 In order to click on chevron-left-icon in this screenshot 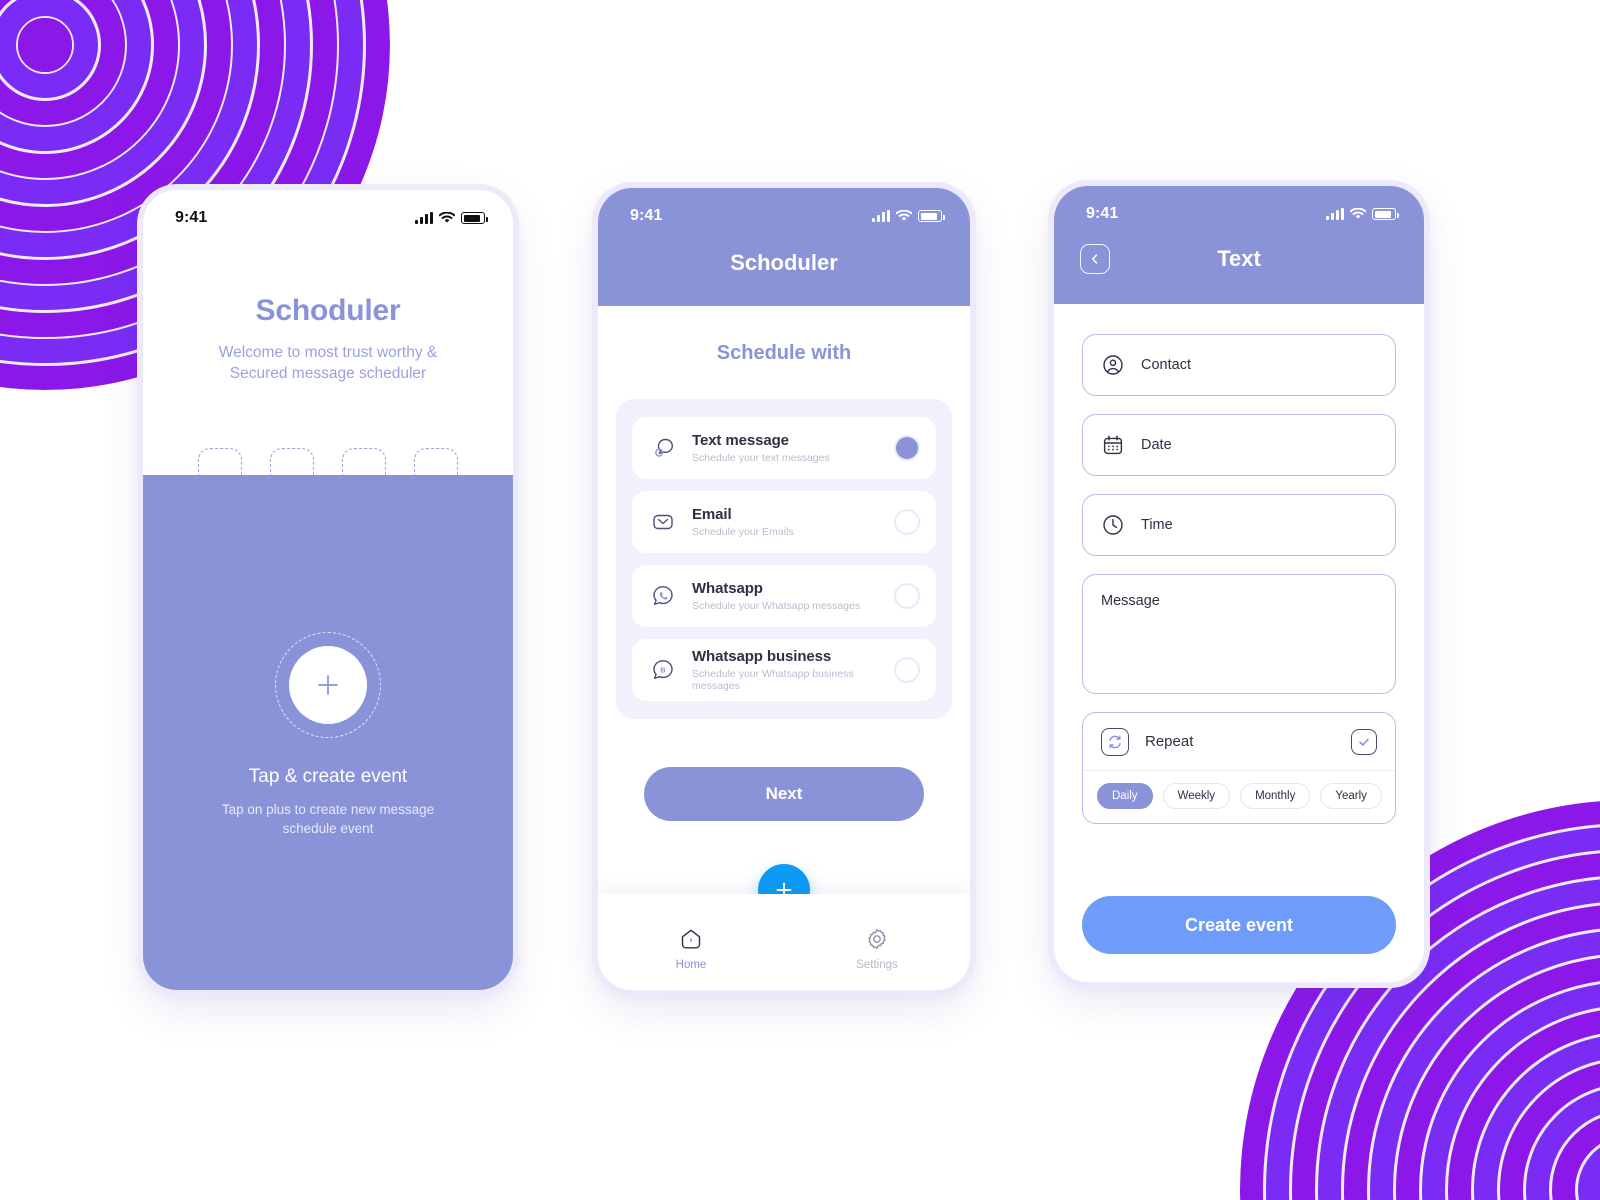, I will do `click(1095, 259)`.